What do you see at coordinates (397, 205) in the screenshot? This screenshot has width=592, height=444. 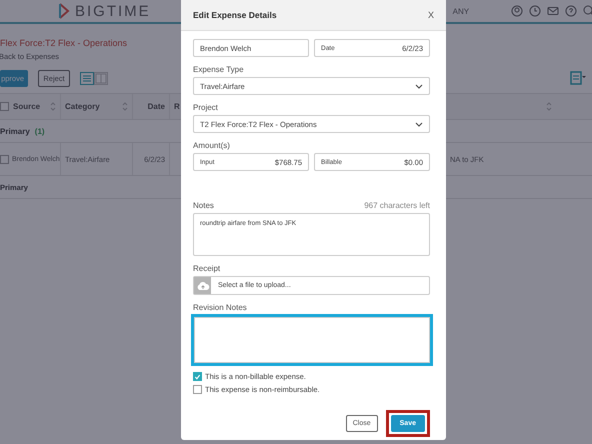 I see `character-counter: 967 characters left` at bounding box center [397, 205].